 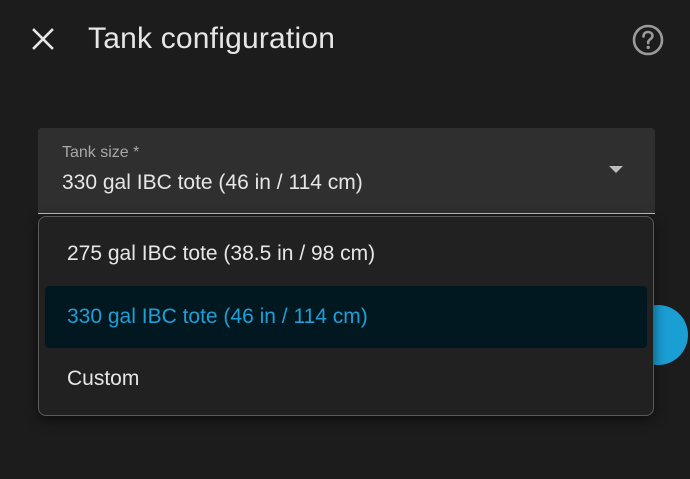 What do you see at coordinates (616, 170) in the screenshot?
I see `dropdown-arrow-icon` at bounding box center [616, 170].